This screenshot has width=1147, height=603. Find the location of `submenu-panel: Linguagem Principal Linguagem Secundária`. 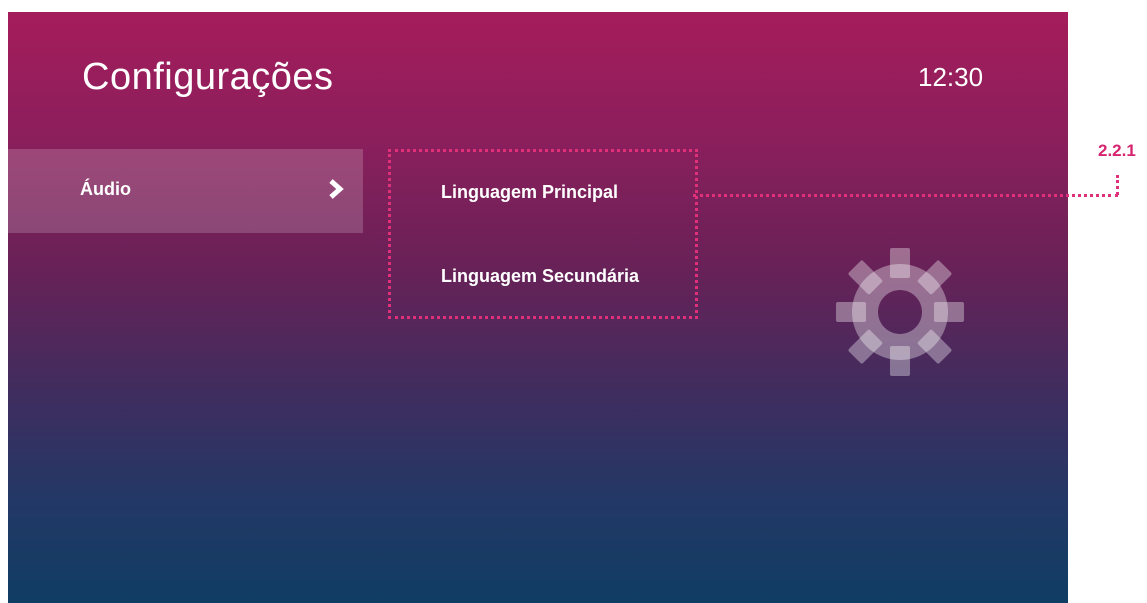

submenu-panel: Linguagem Principal Linguagem Secundária is located at coordinates (543, 234).